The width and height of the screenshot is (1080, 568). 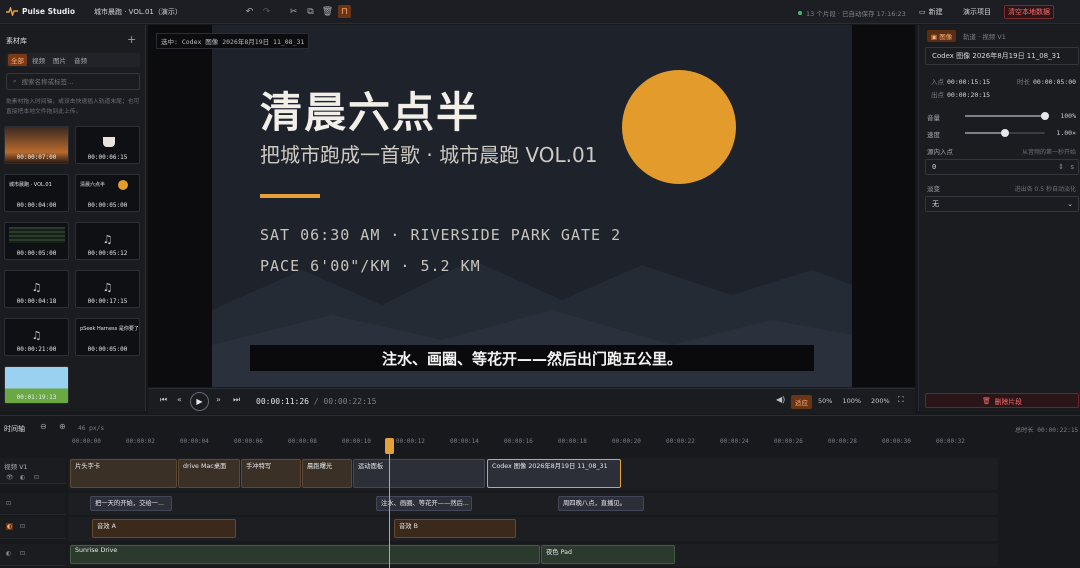 I want to click on project-title: 城市晨跑 · VOL.01（演示）, so click(x=138, y=11).